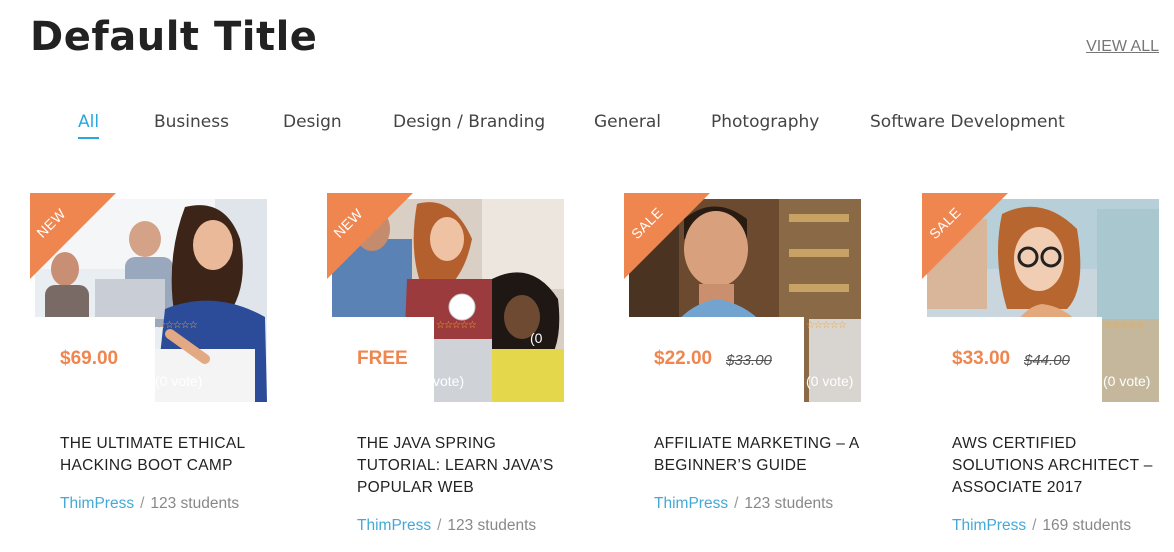 The image size is (1174, 552). I want to click on original-price: $33.00, so click(749, 360).